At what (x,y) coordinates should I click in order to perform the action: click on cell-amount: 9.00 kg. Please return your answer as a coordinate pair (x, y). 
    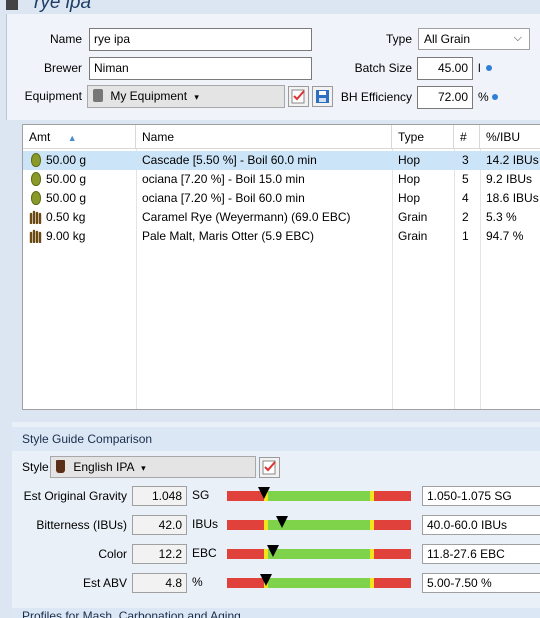
    Looking at the image, I should click on (66, 236).